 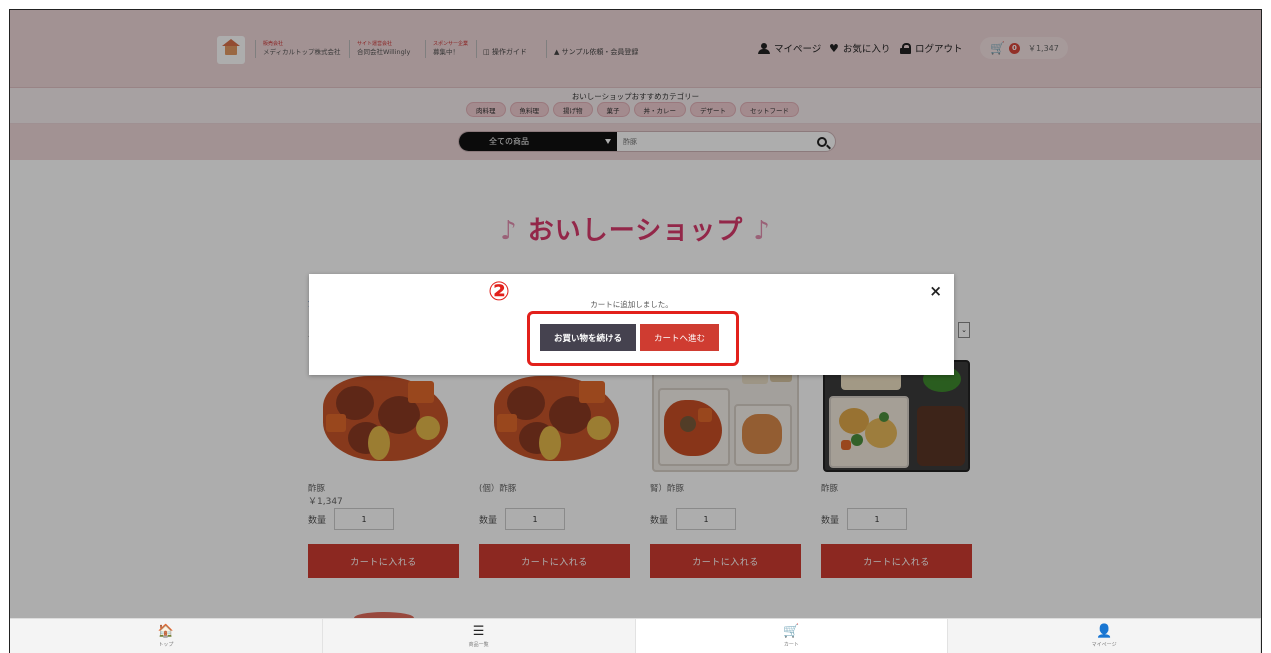 I want to click on list-icon: ☰, so click(x=478, y=631).